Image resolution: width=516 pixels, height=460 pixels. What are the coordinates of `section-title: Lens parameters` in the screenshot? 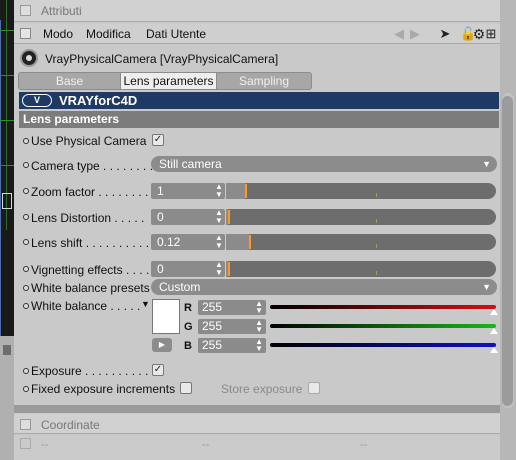 It's located at (259, 119).